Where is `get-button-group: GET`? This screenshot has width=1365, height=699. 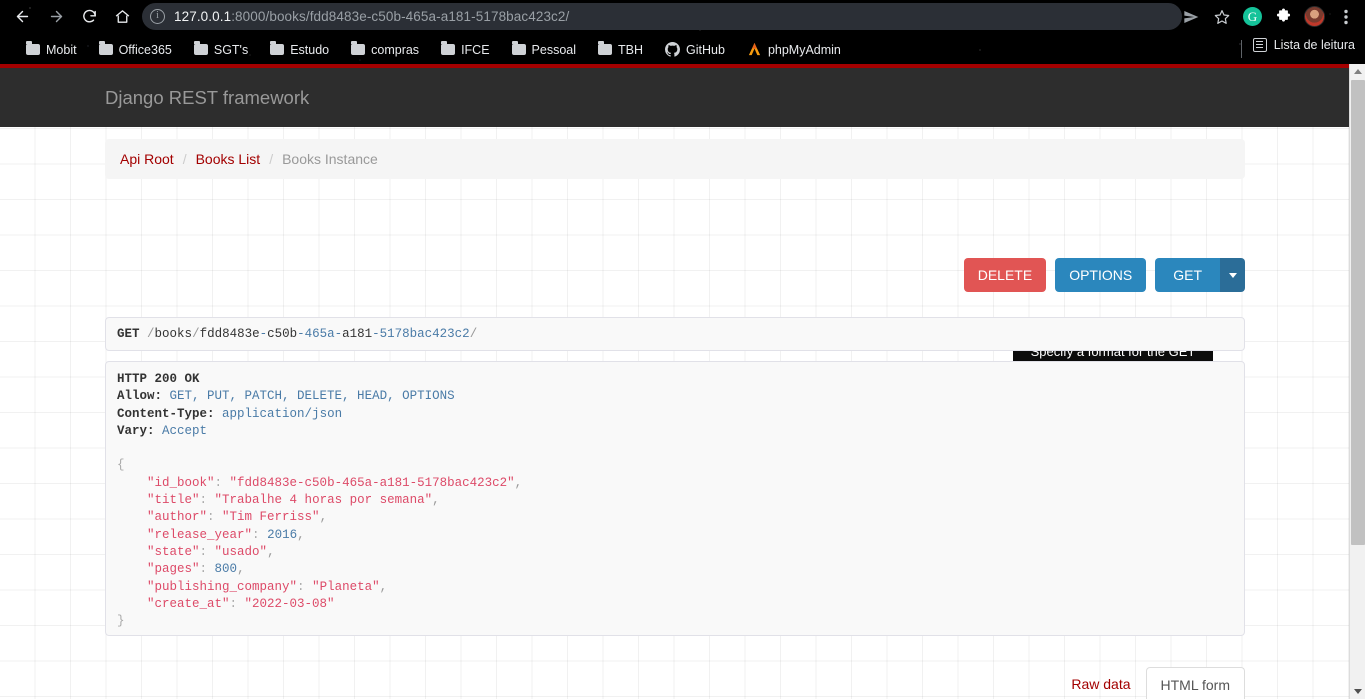
get-button-group: GET is located at coordinates (1200, 275).